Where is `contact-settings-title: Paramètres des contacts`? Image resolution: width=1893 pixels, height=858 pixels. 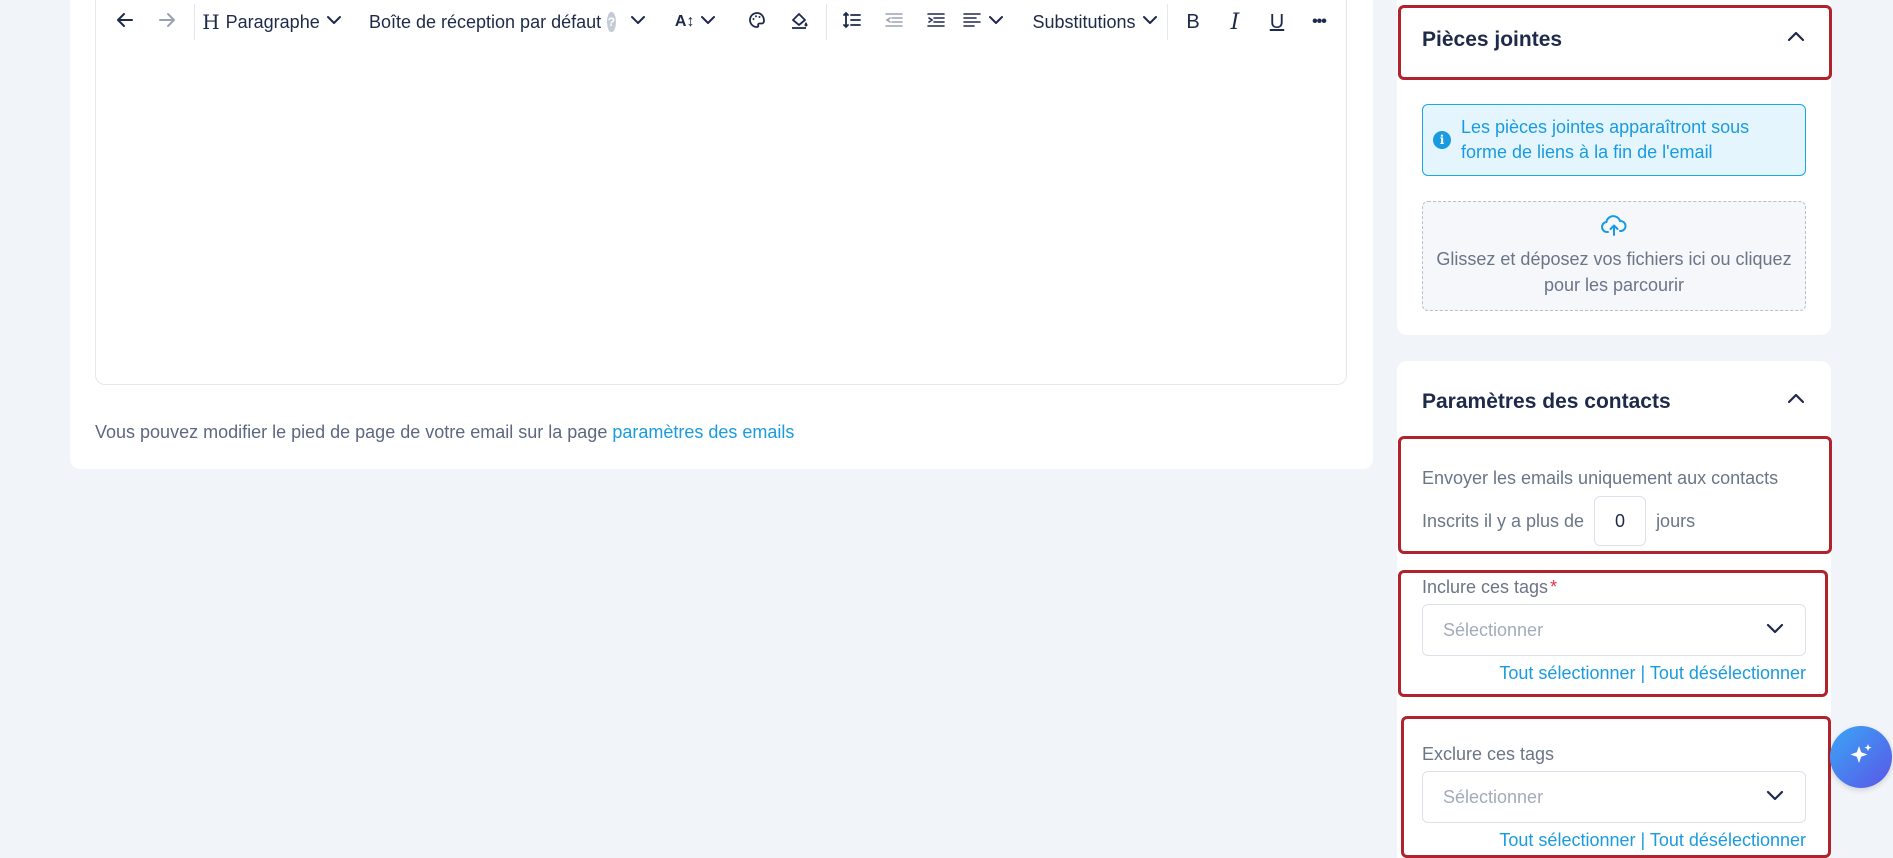 contact-settings-title: Paramètres des contacts is located at coordinates (1546, 401).